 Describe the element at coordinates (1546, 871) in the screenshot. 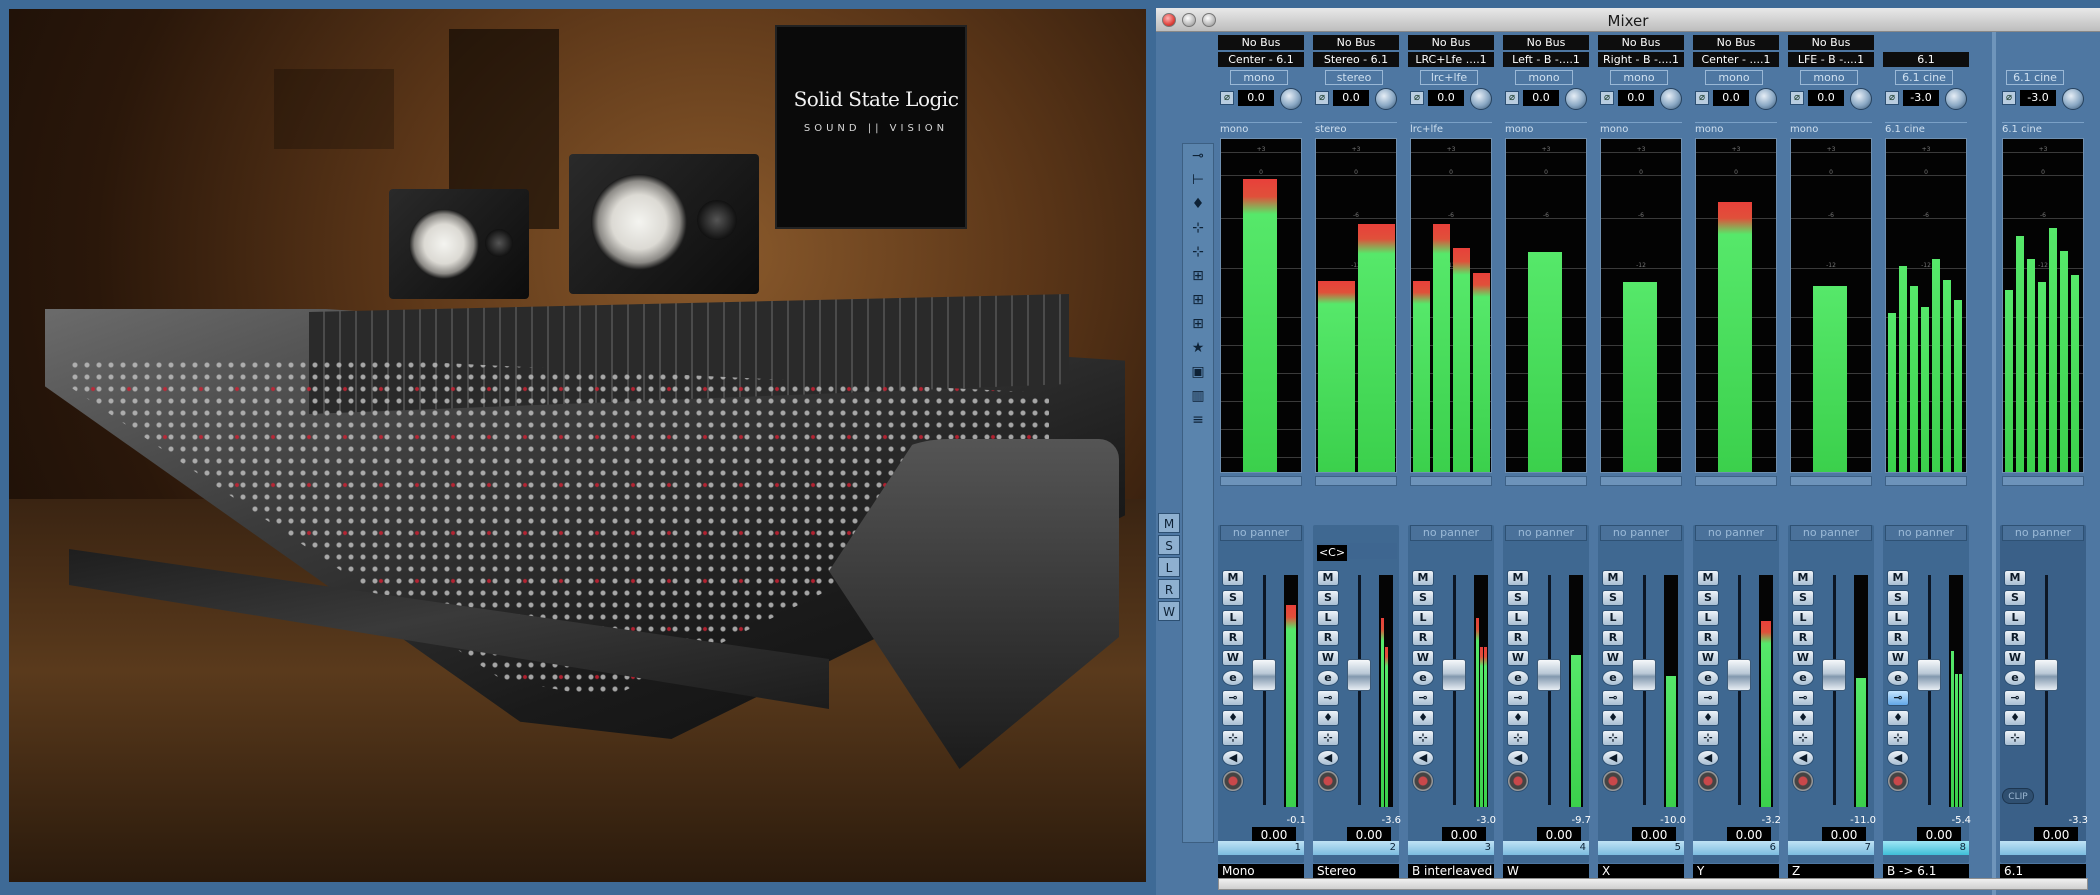

I see `channel-name: W` at that location.